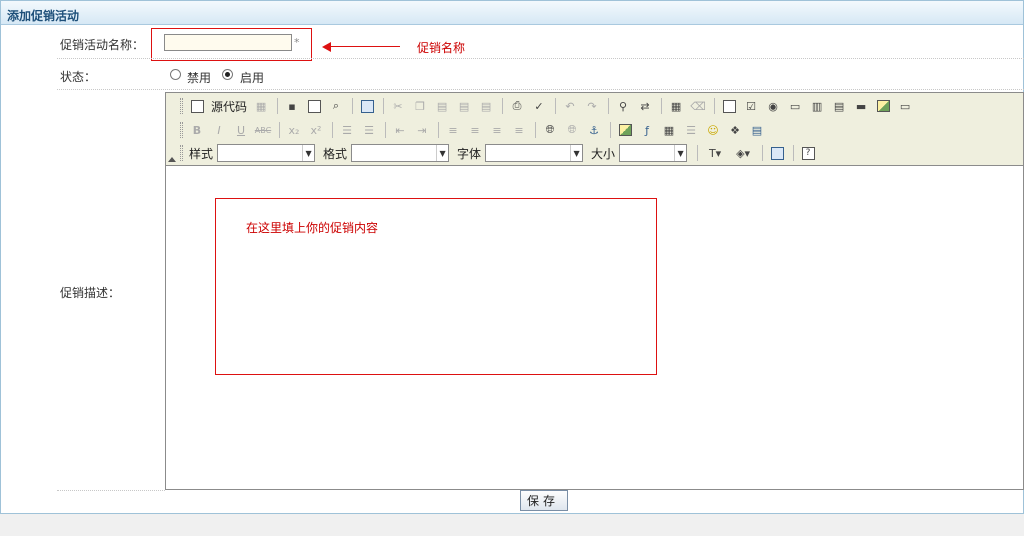  Describe the element at coordinates (335, 153) in the screenshot. I see `format-label: 格式` at that location.